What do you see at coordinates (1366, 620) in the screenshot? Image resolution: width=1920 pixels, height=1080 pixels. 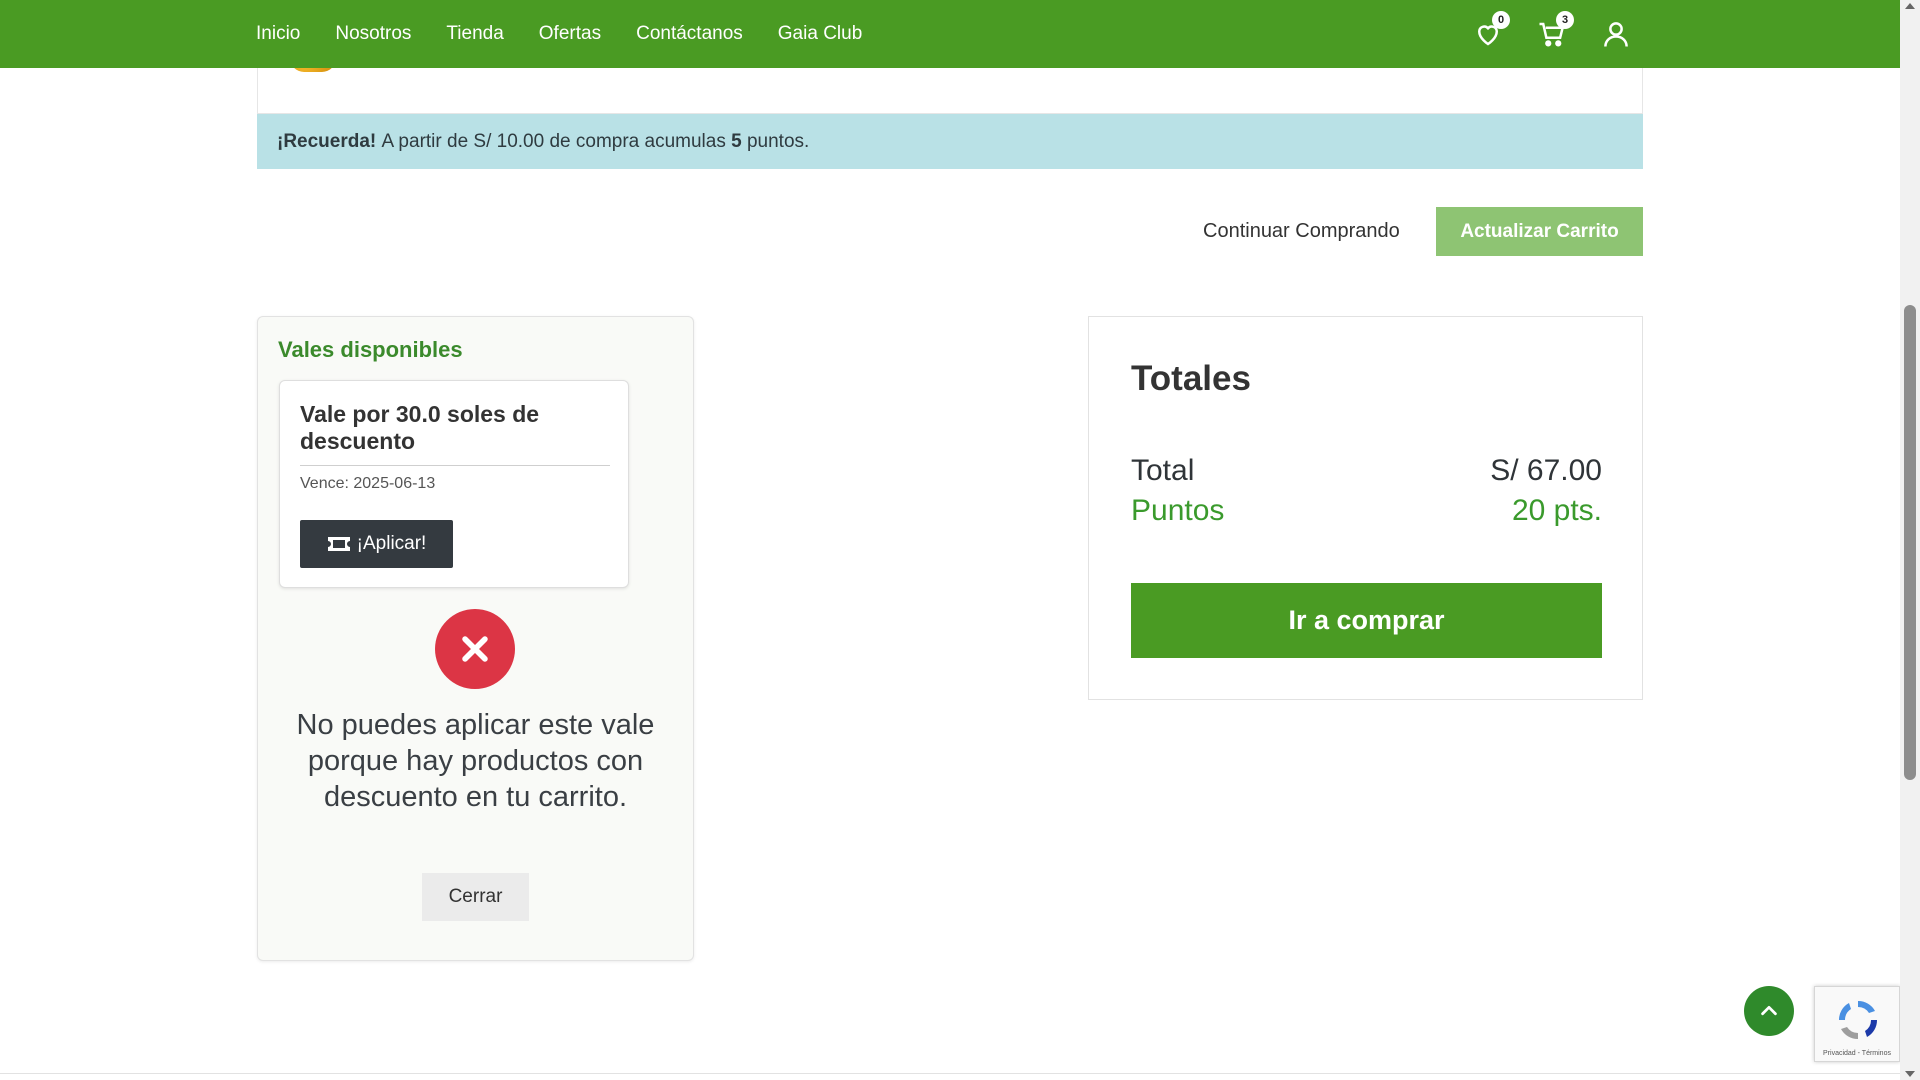 I see `checkout-button: Ir a comprar` at bounding box center [1366, 620].